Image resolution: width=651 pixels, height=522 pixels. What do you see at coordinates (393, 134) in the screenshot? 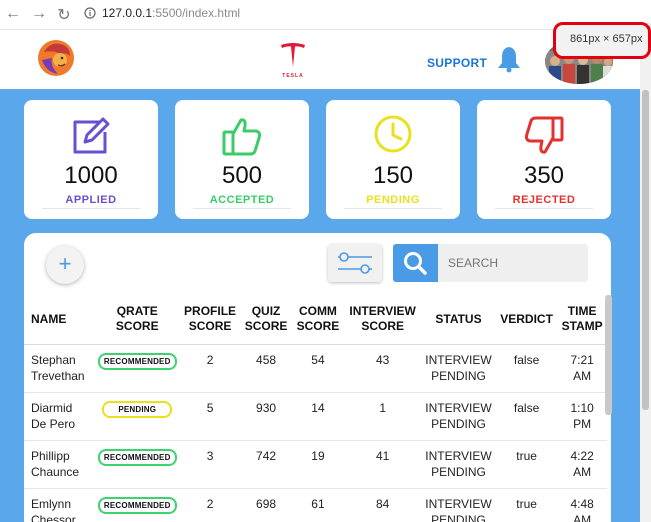
I see `clock-icon` at bounding box center [393, 134].